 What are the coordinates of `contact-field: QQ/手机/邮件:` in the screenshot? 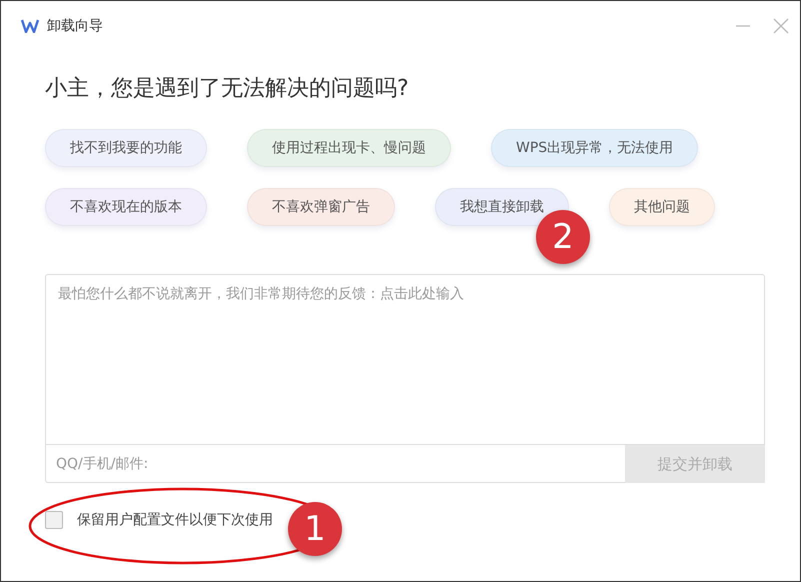 It's located at (335, 464).